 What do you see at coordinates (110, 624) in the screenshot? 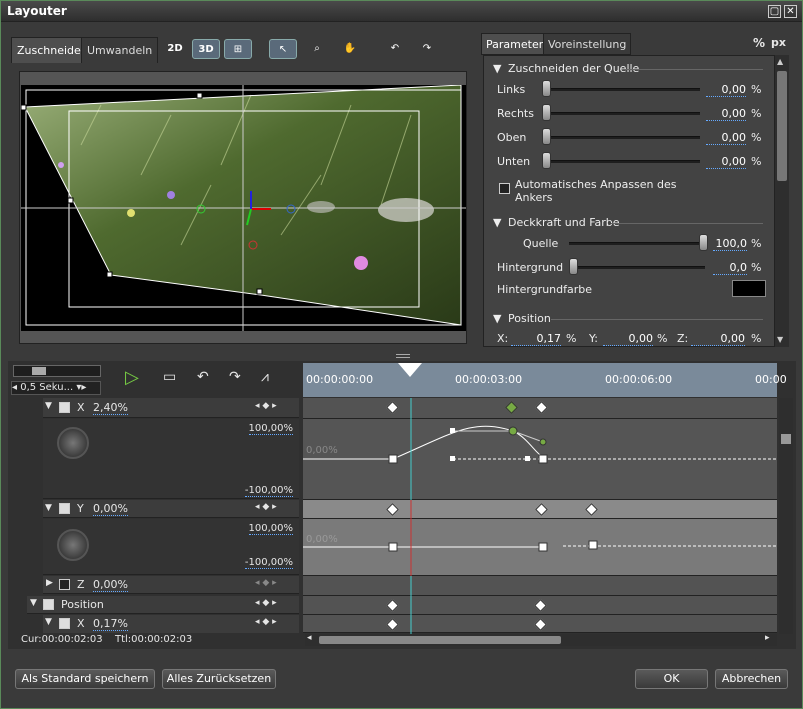
I see `track-x2-value: 0,17%` at bounding box center [110, 624].